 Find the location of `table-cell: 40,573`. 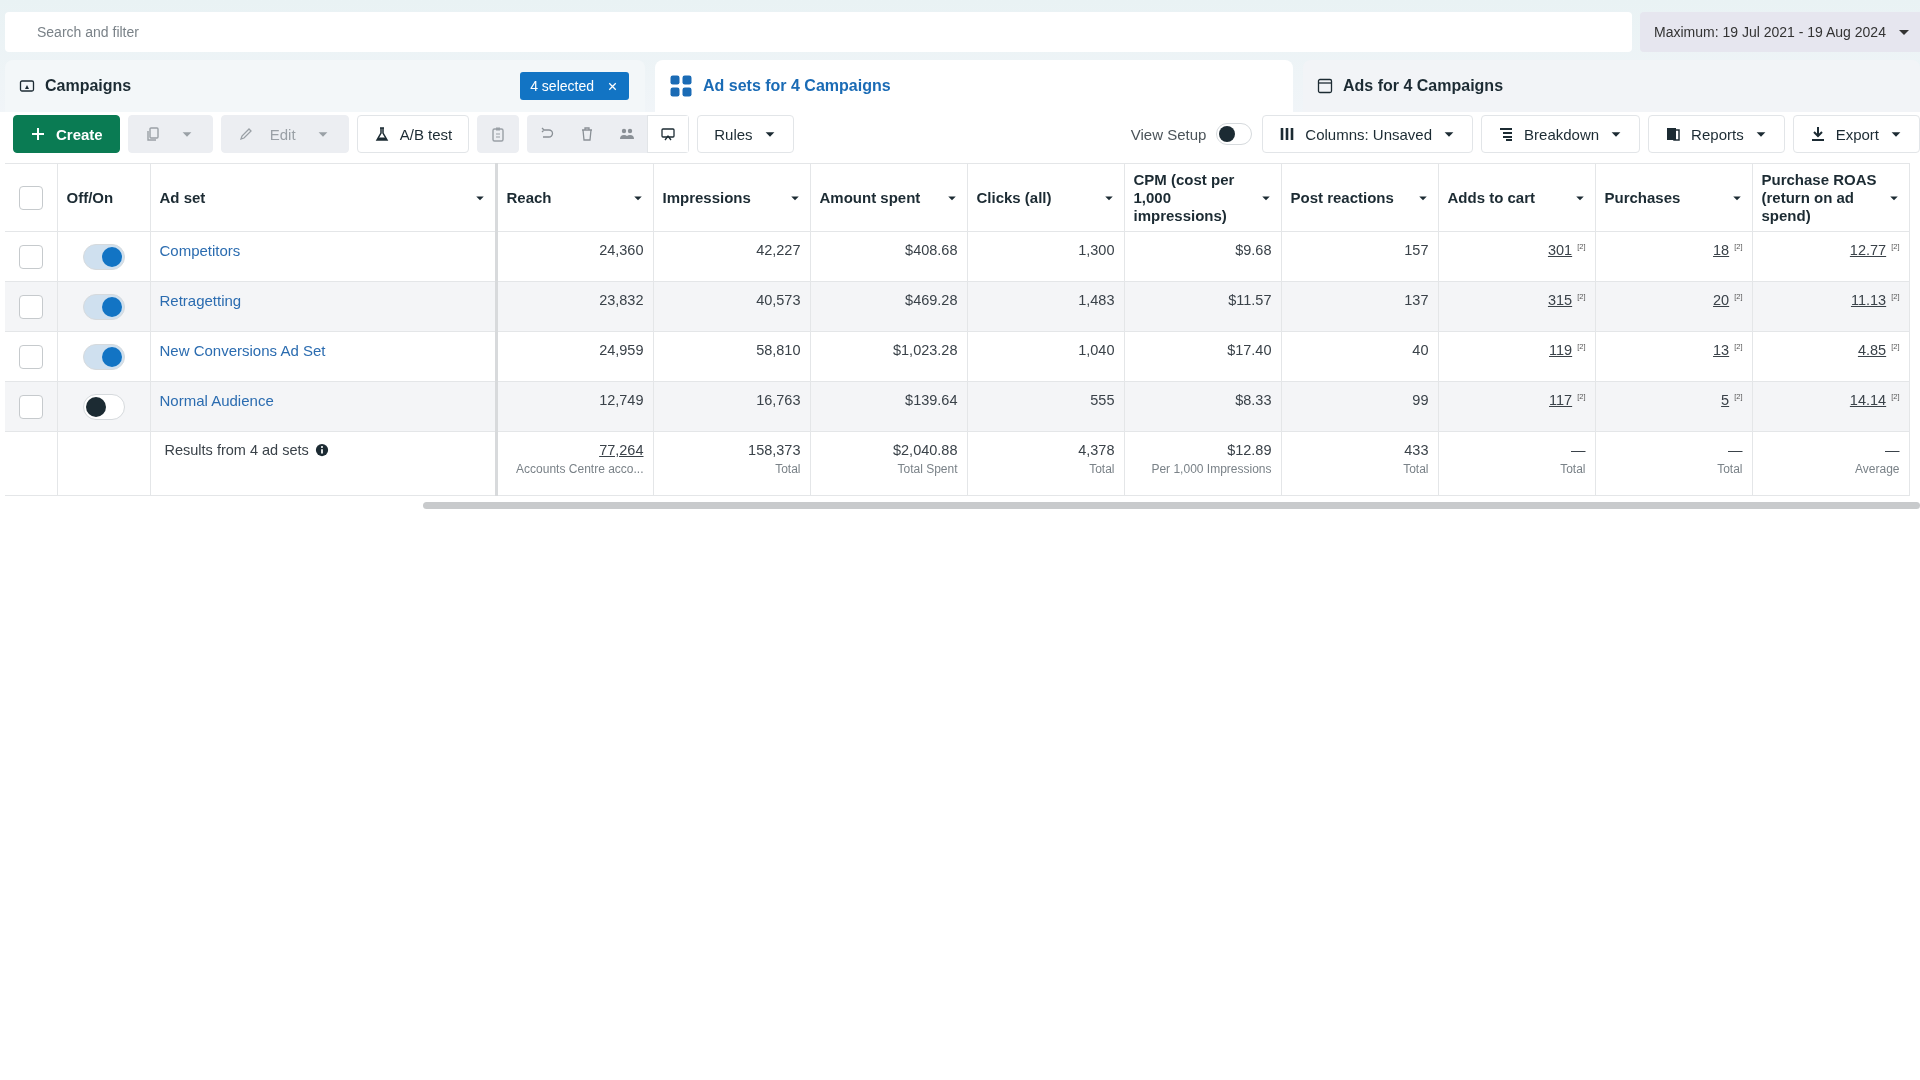

table-cell: 40,573 is located at coordinates (778, 300).